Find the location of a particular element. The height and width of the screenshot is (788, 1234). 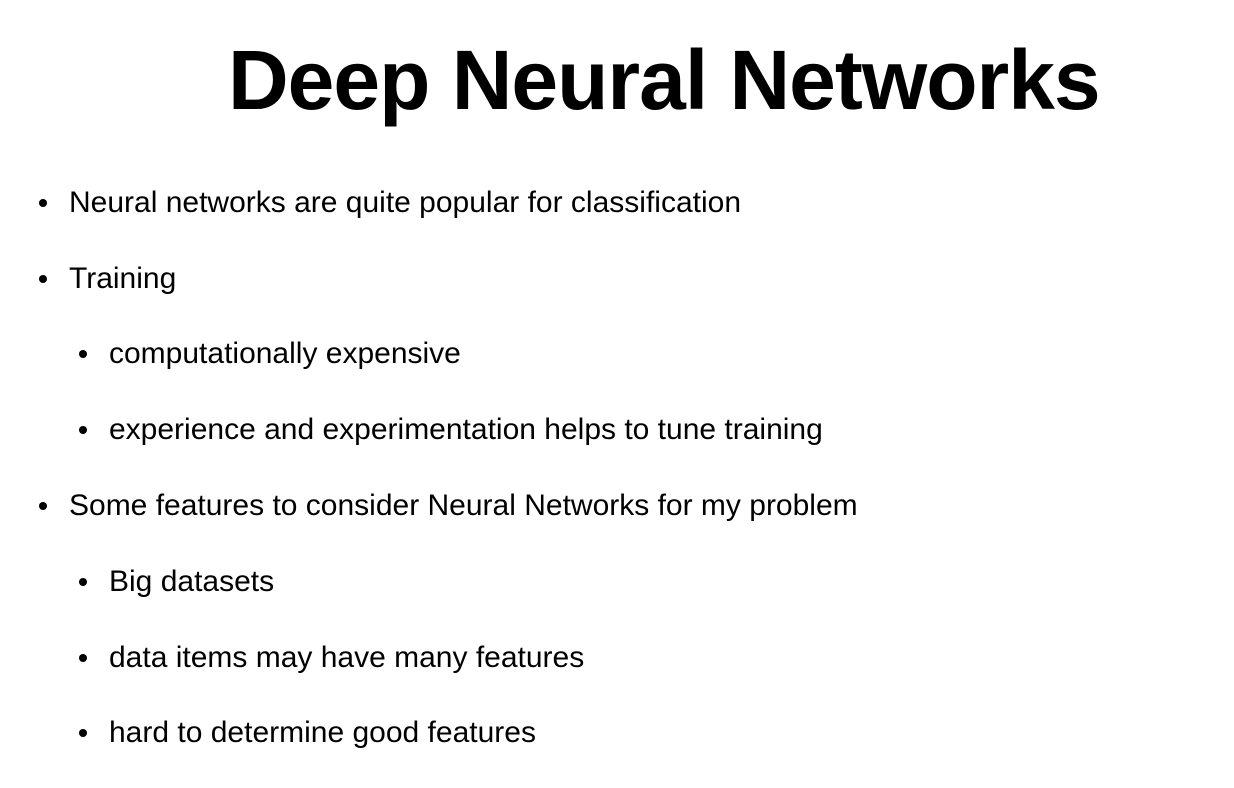

slide-title-text: Deep Neural Networks is located at coordinates (664, 80).